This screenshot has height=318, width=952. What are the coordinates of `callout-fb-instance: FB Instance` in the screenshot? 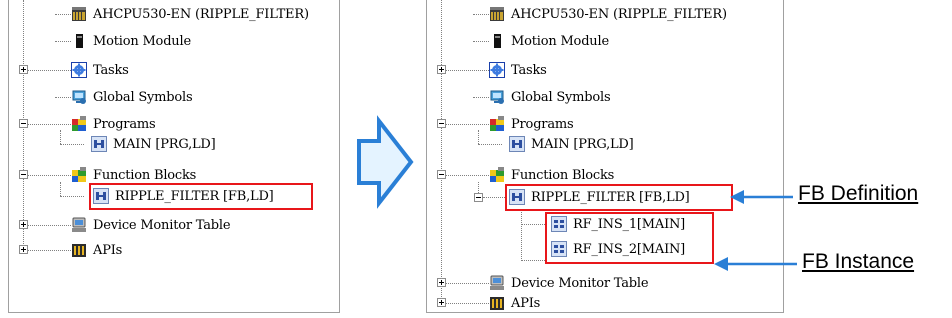 It's located at (858, 261).